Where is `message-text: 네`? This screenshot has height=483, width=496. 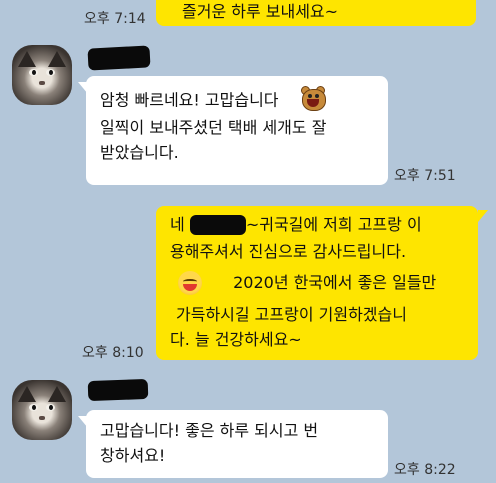 message-text: 네 is located at coordinates (180, 224).